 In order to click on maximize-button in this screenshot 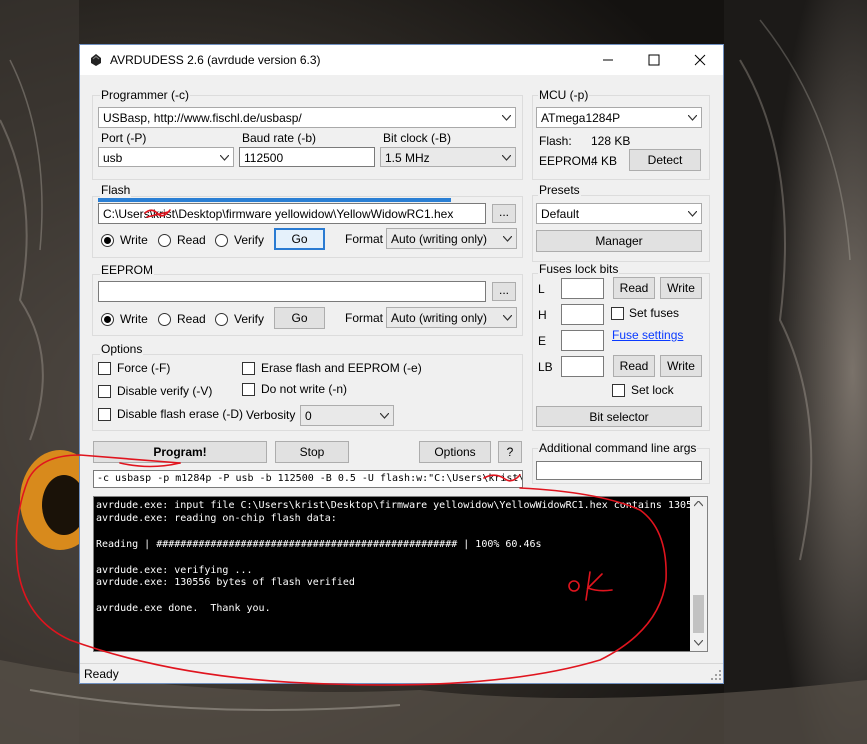, I will do `click(654, 60)`.